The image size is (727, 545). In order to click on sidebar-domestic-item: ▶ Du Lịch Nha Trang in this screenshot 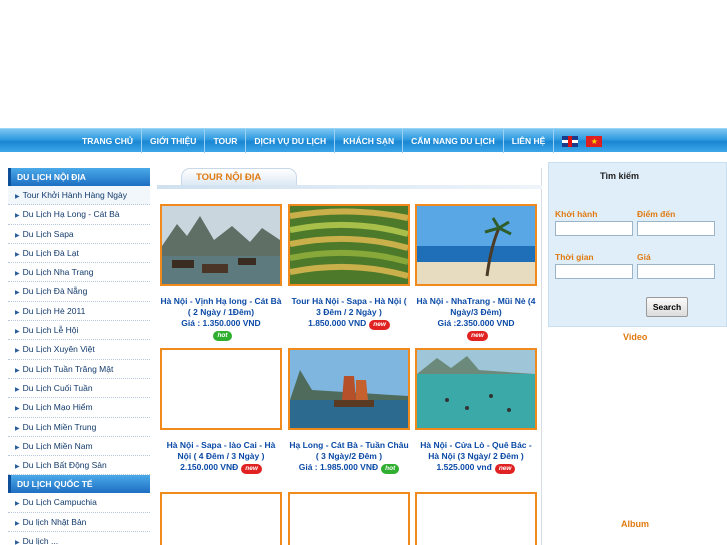, I will do `click(79, 273)`.